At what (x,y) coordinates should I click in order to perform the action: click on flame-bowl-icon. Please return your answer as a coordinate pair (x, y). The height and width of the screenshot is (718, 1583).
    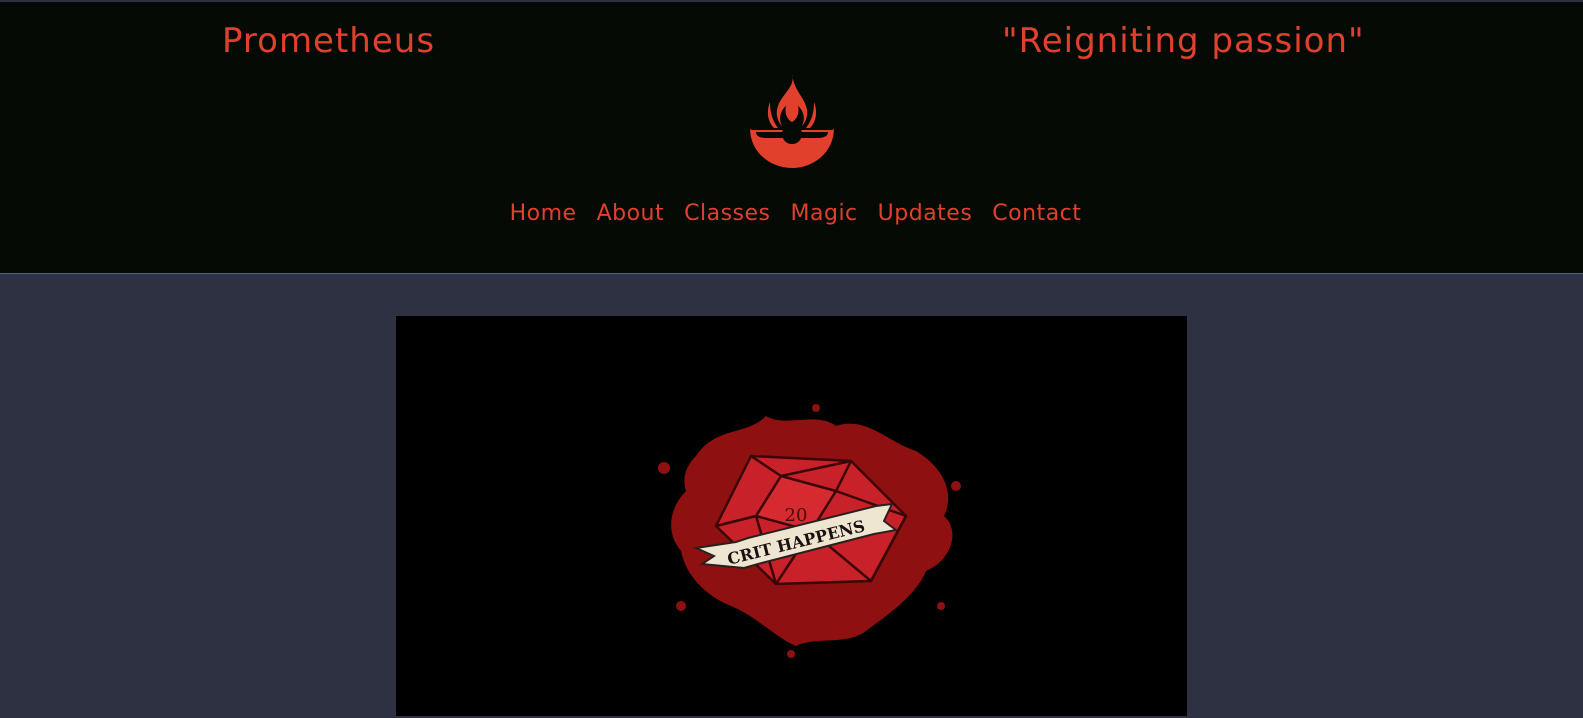
    Looking at the image, I should click on (792, 120).